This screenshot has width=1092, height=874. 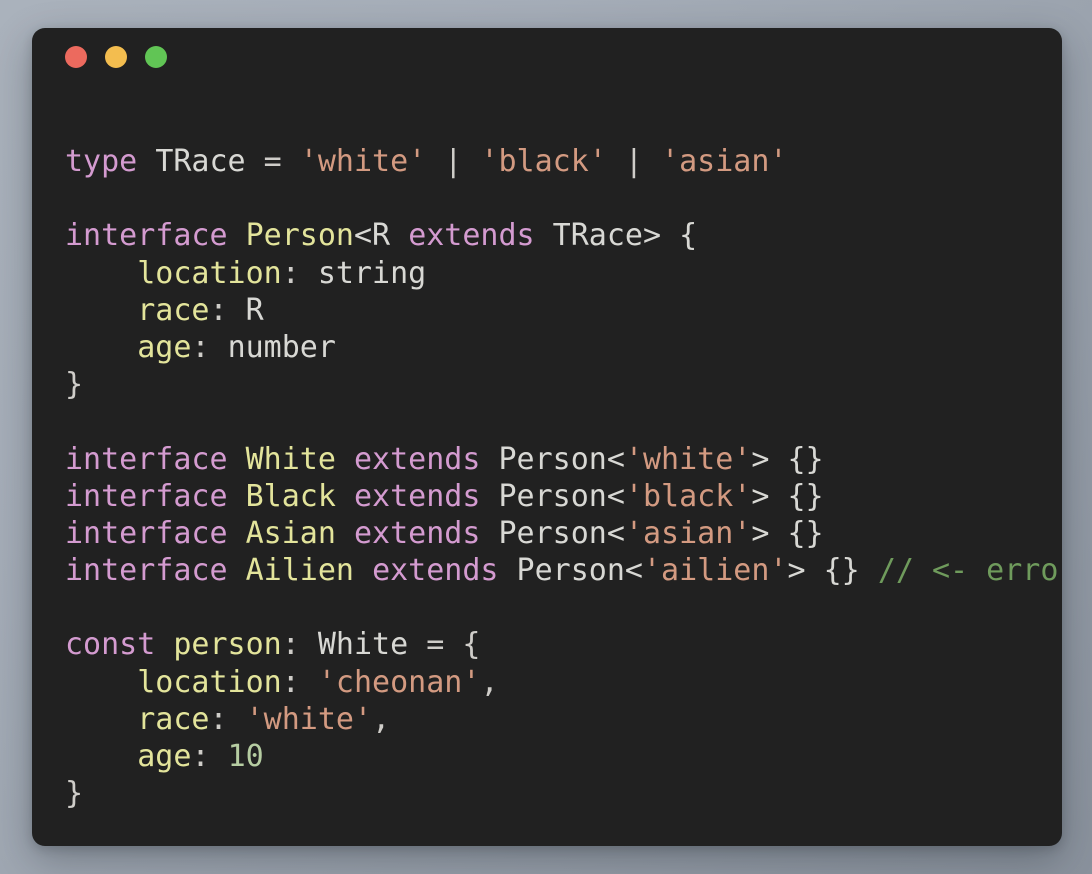 I want to click on token-identifier: age, so click(x=164, y=347).